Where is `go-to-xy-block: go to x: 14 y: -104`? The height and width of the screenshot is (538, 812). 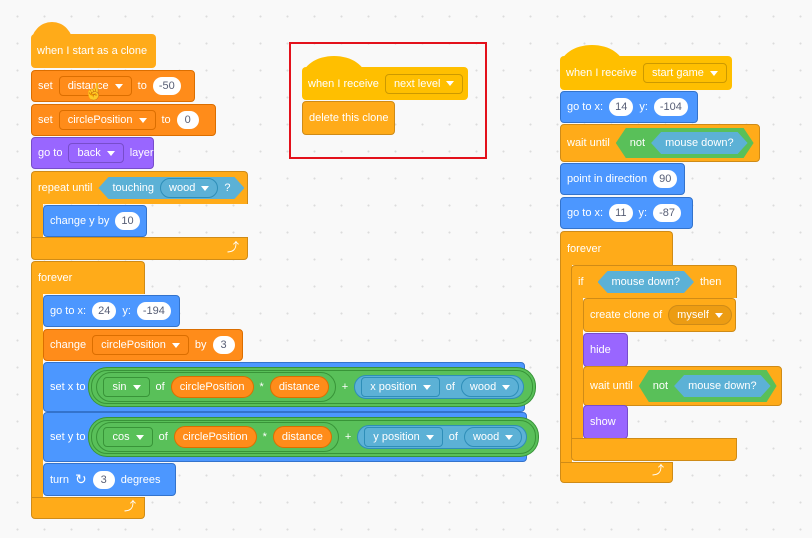
go-to-xy-block: go to x: 14 y: -104 is located at coordinates (629, 107).